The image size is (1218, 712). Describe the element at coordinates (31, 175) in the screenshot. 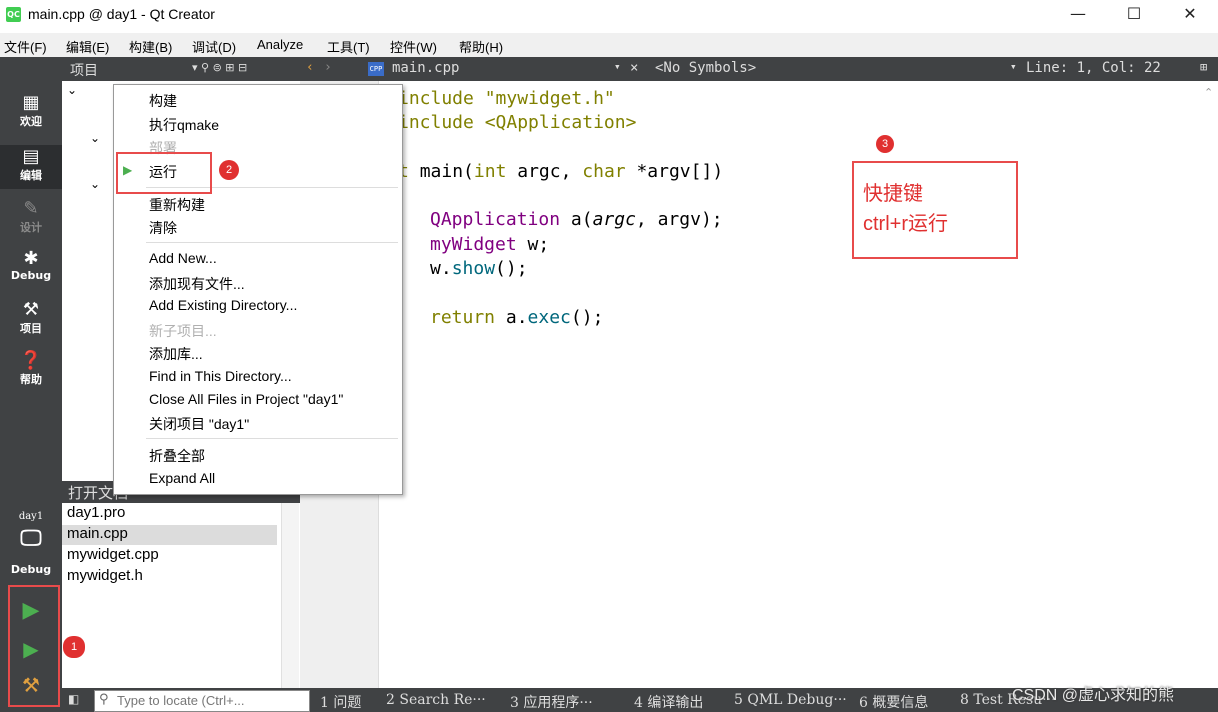

I see `mode-edit-label: 编辑` at that location.